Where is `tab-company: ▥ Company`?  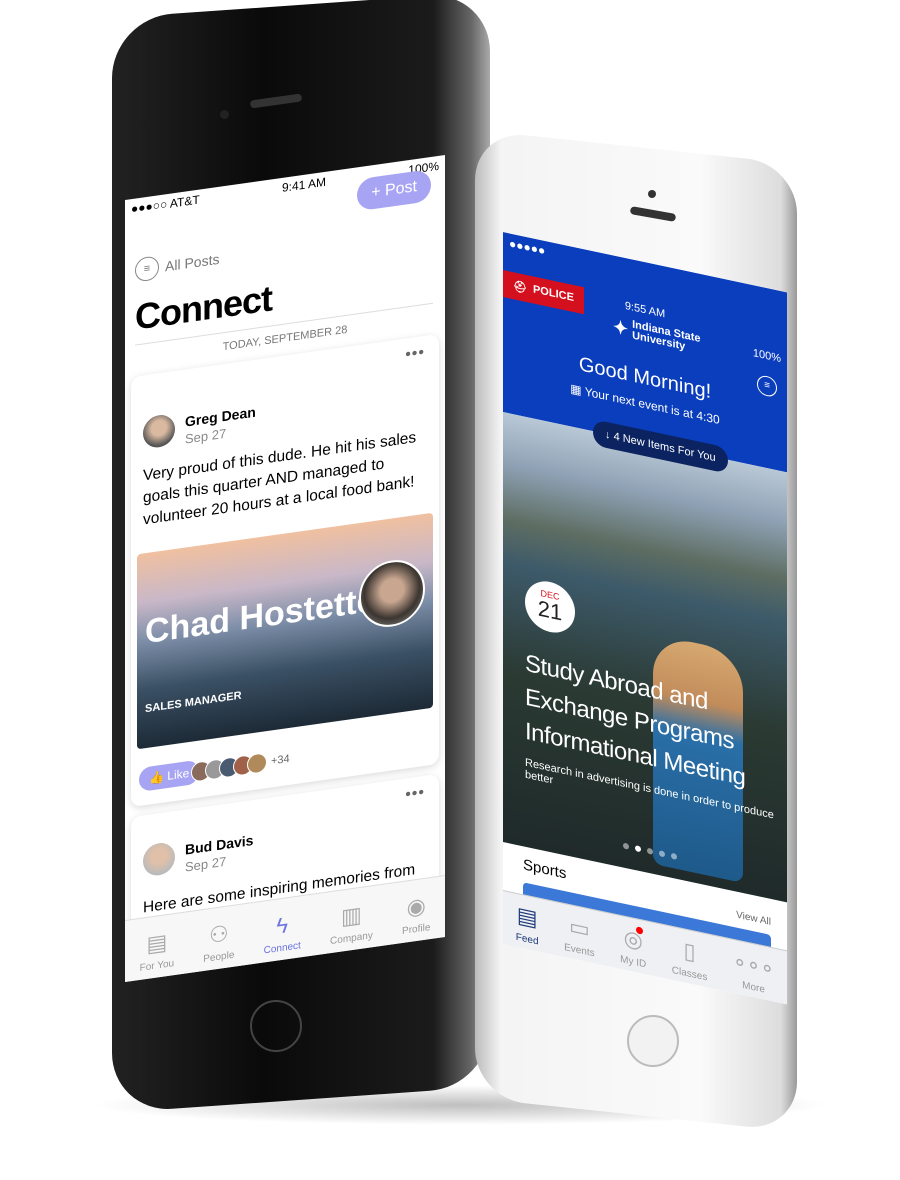 tab-company: ▥ Company is located at coordinates (351, 924).